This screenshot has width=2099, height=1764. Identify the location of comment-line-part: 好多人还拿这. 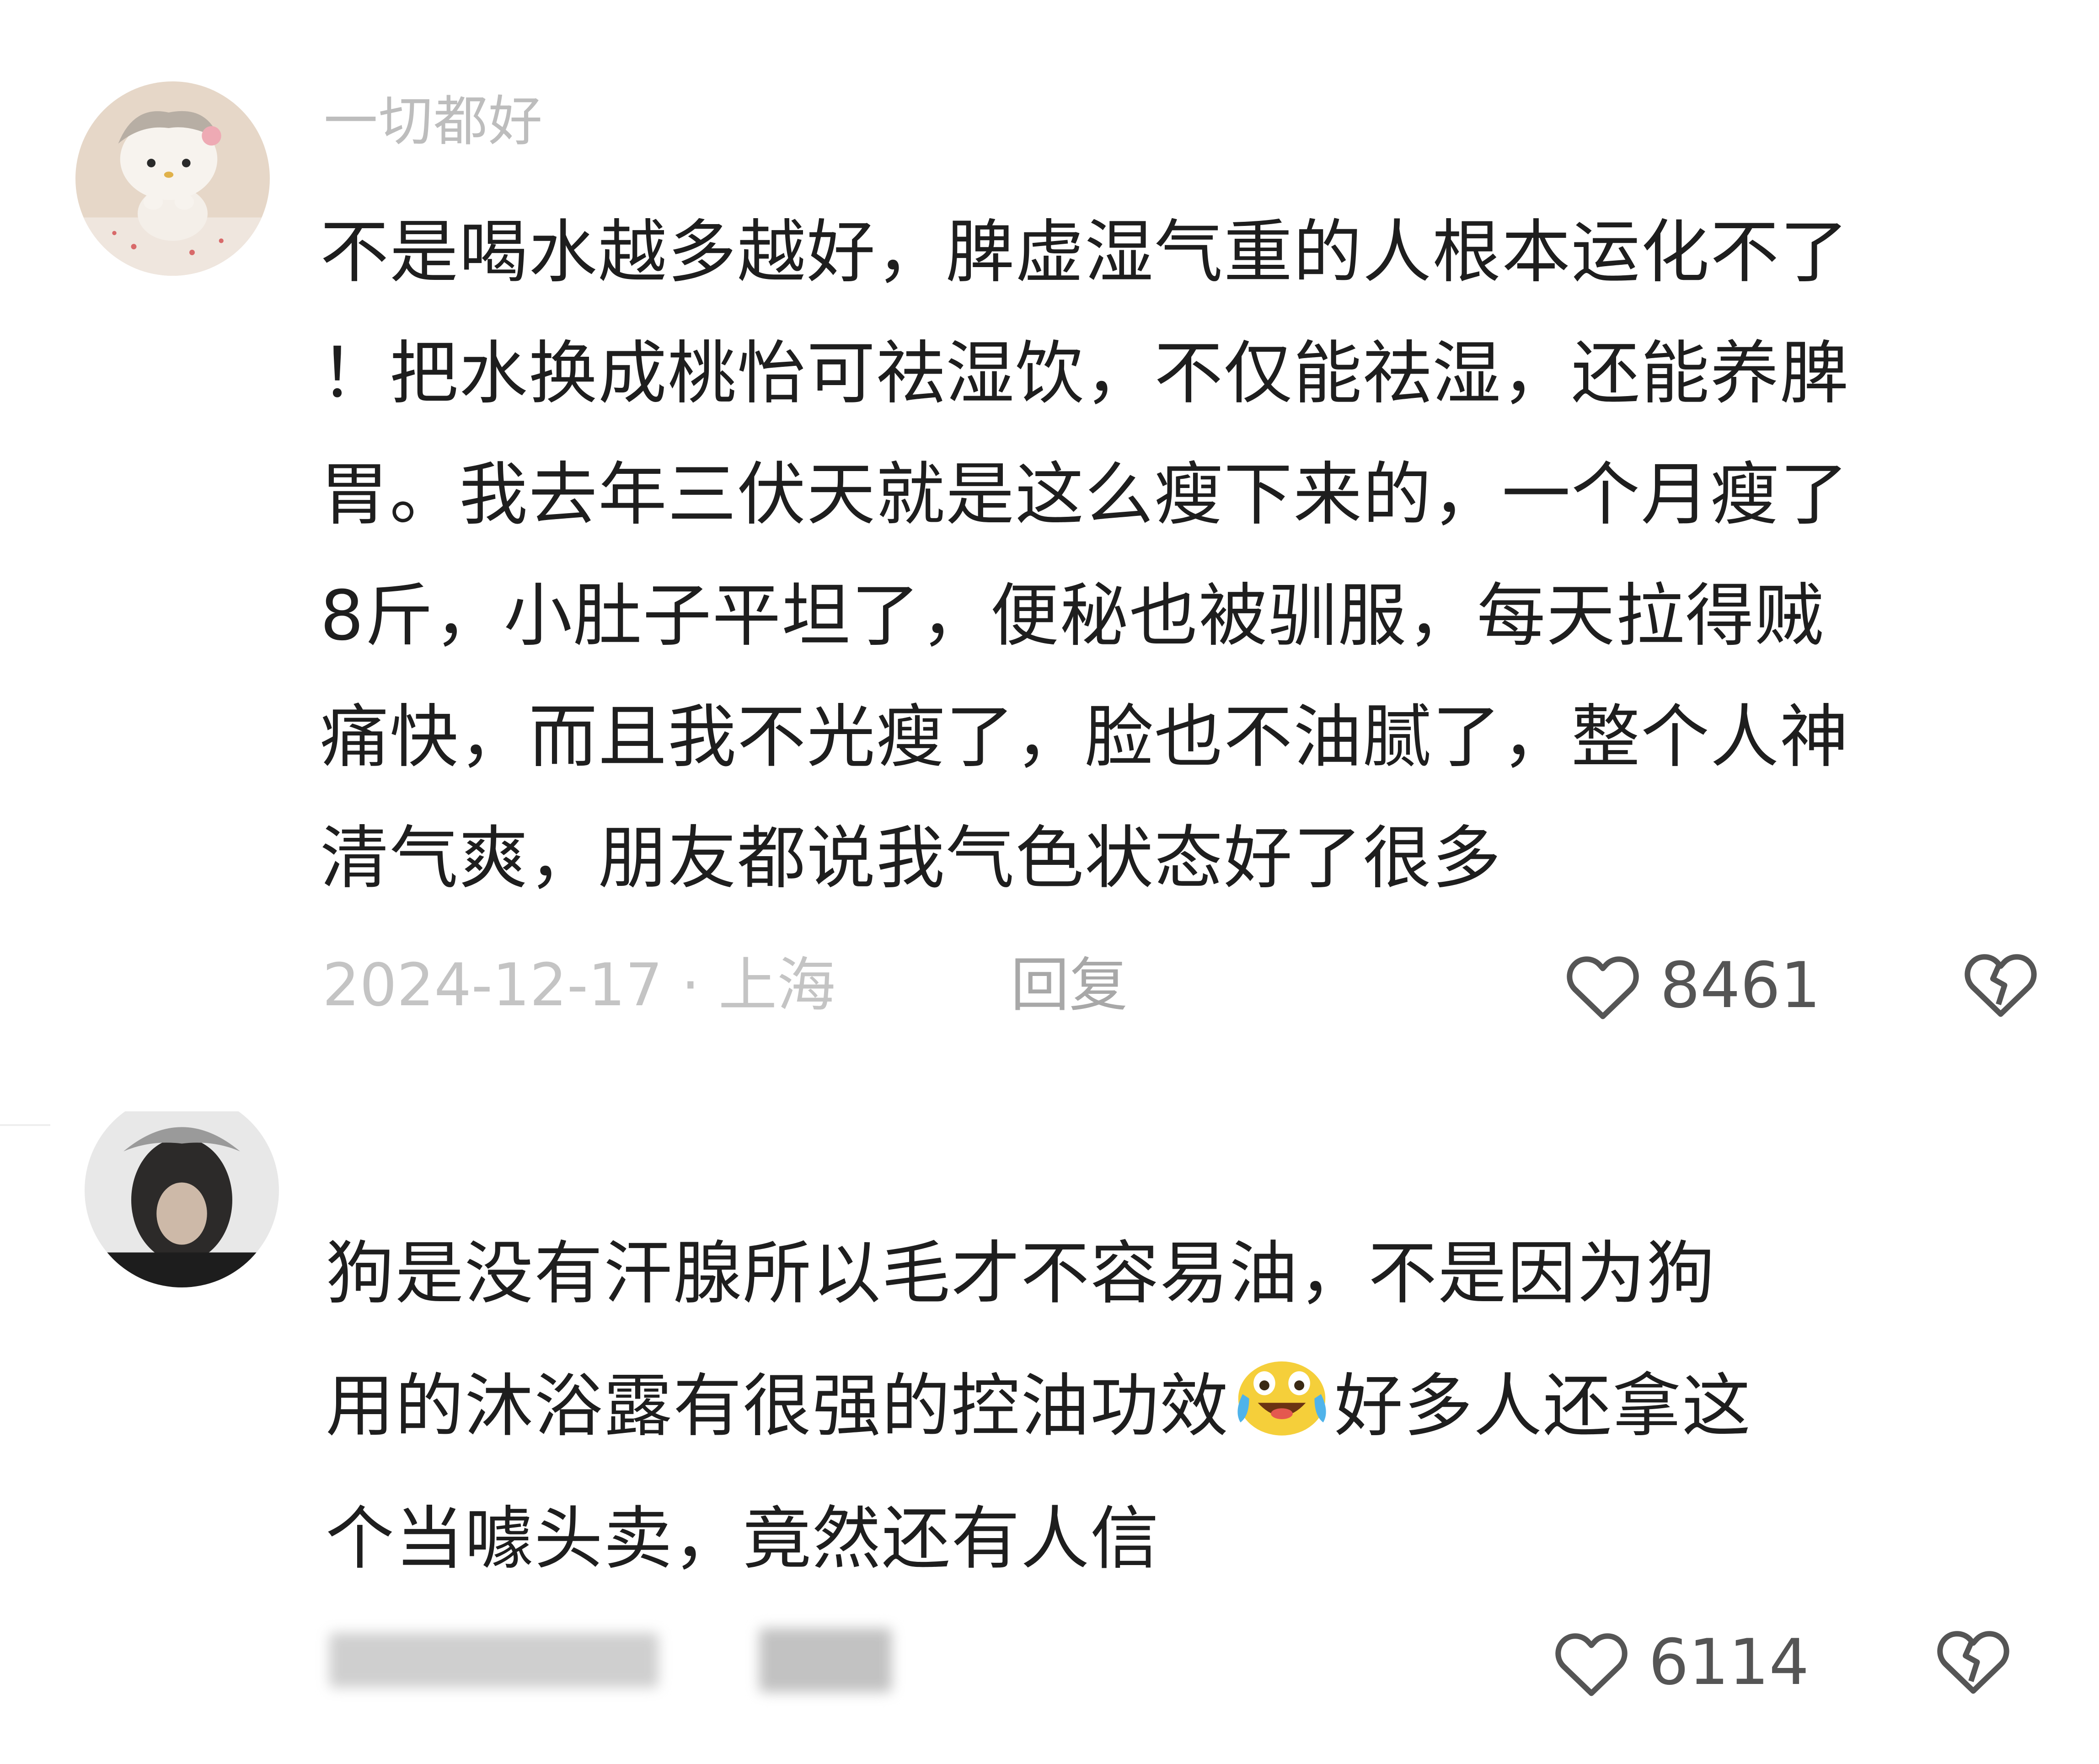
(1543, 1406).